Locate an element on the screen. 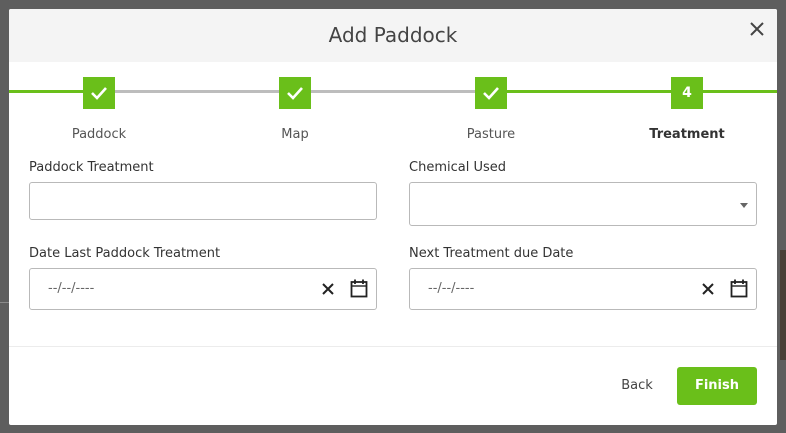  footer-divider is located at coordinates (393, 346).